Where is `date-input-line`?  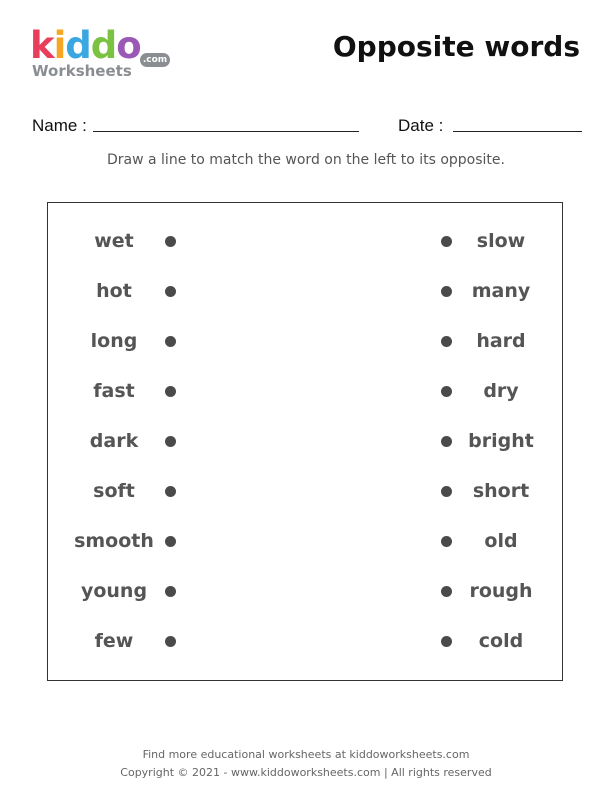 date-input-line is located at coordinates (517, 131).